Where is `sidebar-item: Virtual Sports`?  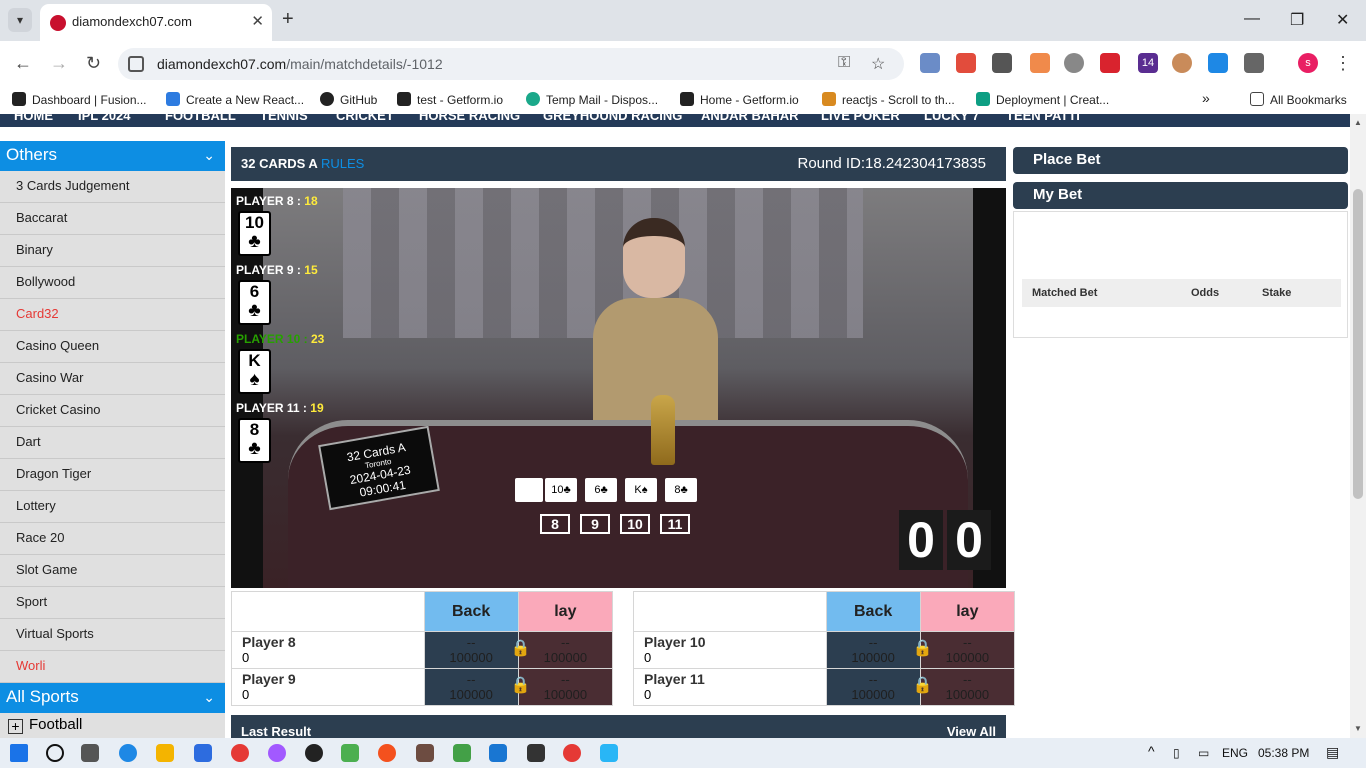
sidebar-item: Virtual Sports is located at coordinates (112, 635).